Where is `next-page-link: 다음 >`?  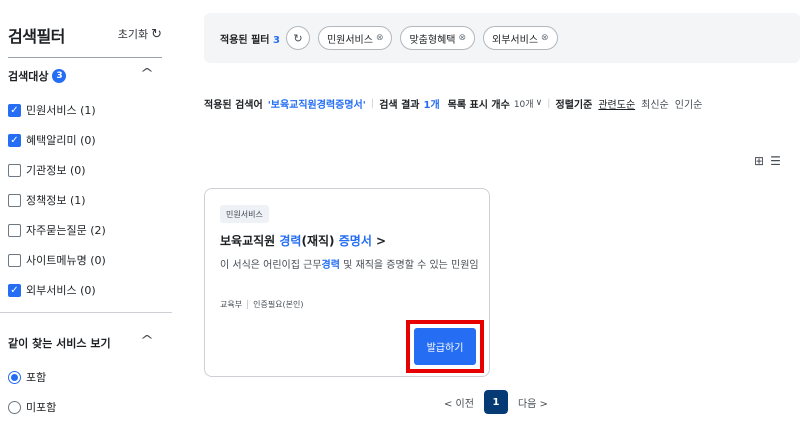
next-page-link: 다음 > is located at coordinates (533, 402).